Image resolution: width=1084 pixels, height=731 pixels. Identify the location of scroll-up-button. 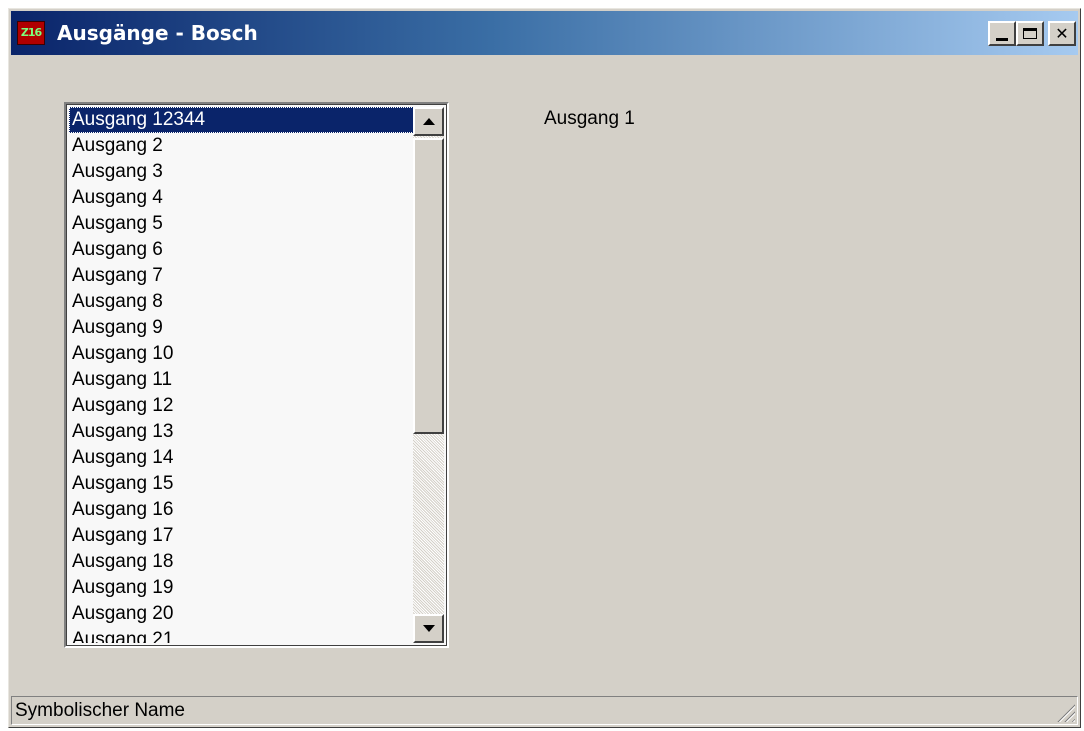
(428, 121).